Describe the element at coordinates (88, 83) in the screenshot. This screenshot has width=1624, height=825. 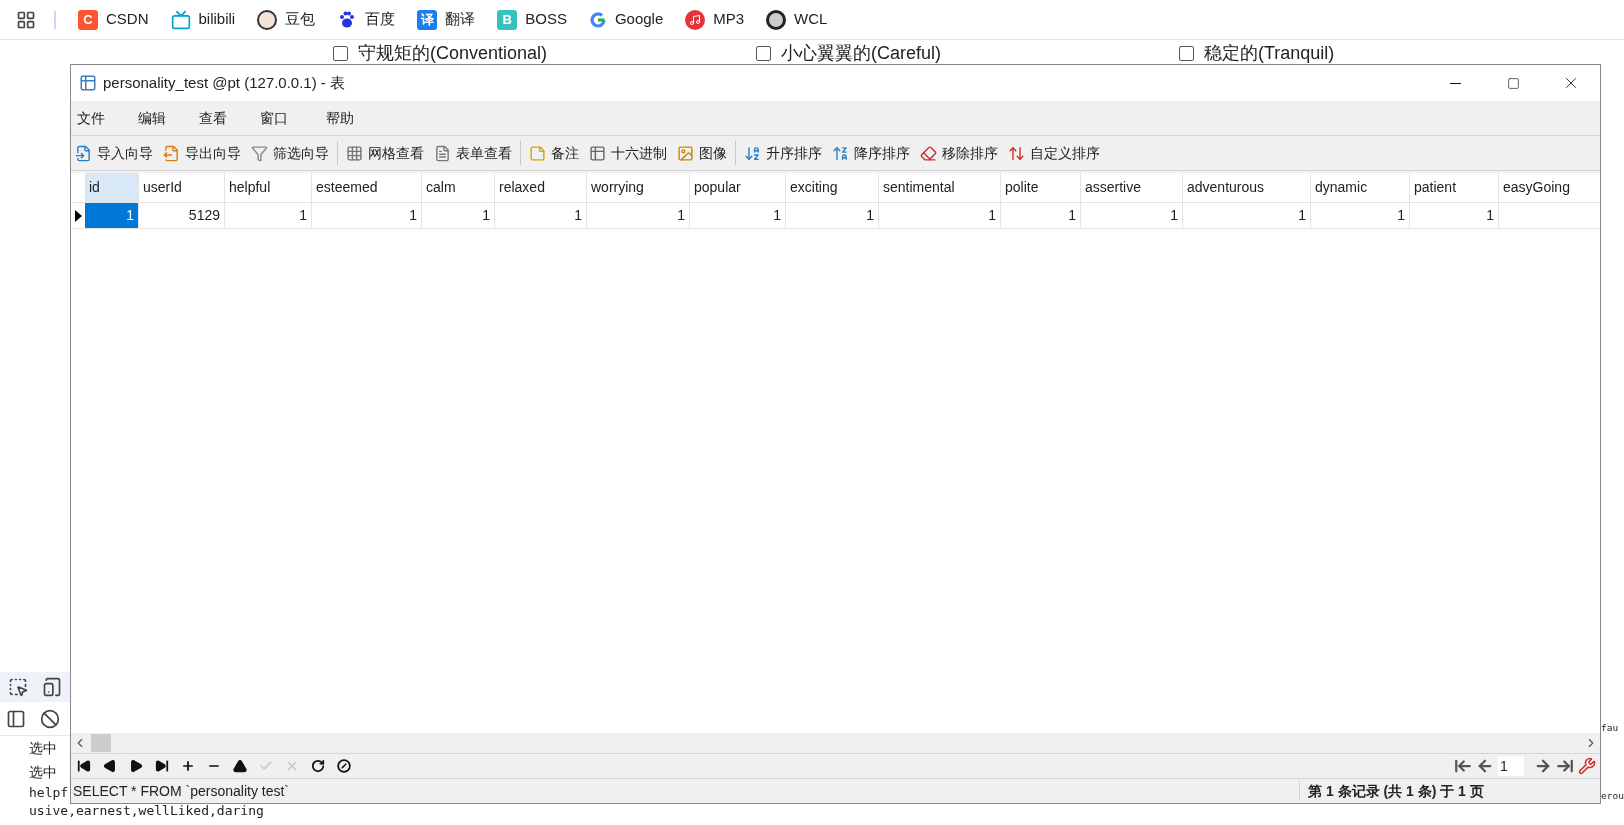
I see `table-icon` at that location.